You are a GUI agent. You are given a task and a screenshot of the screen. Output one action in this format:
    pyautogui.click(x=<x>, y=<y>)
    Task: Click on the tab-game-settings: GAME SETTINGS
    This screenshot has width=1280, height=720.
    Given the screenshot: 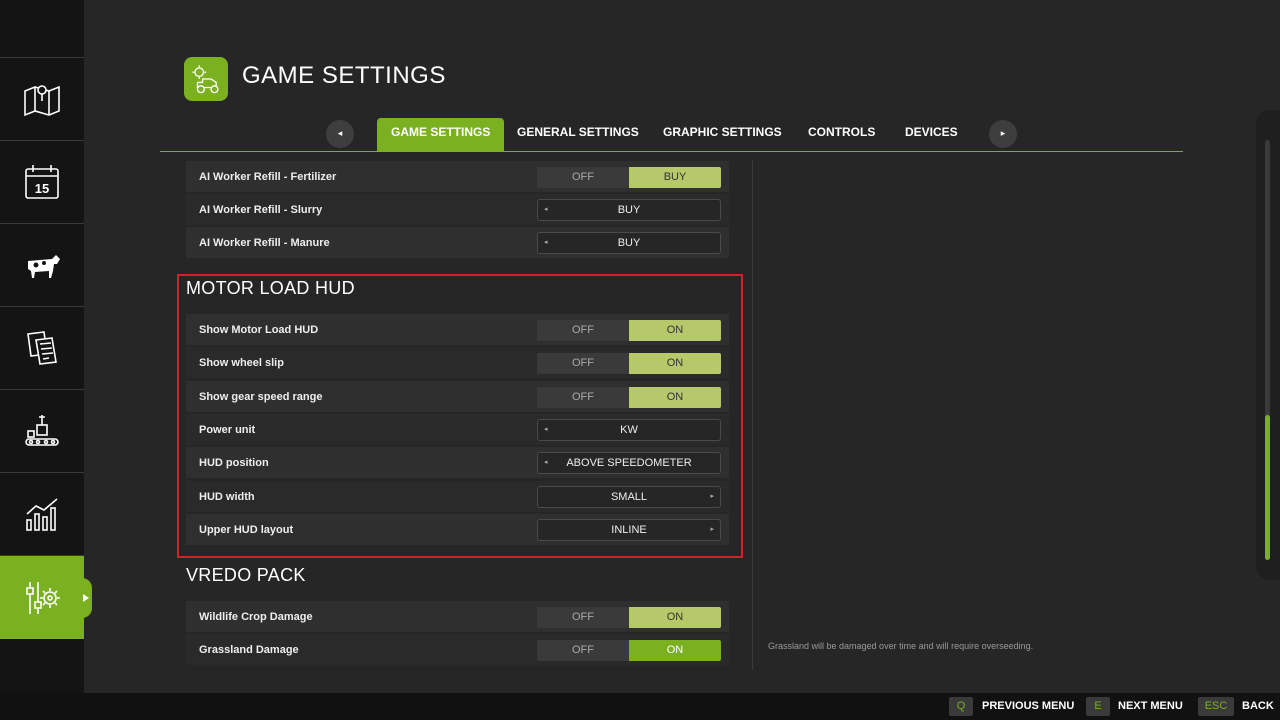 What is the action you would take?
    pyautogui.click(x=441, y=134)
    